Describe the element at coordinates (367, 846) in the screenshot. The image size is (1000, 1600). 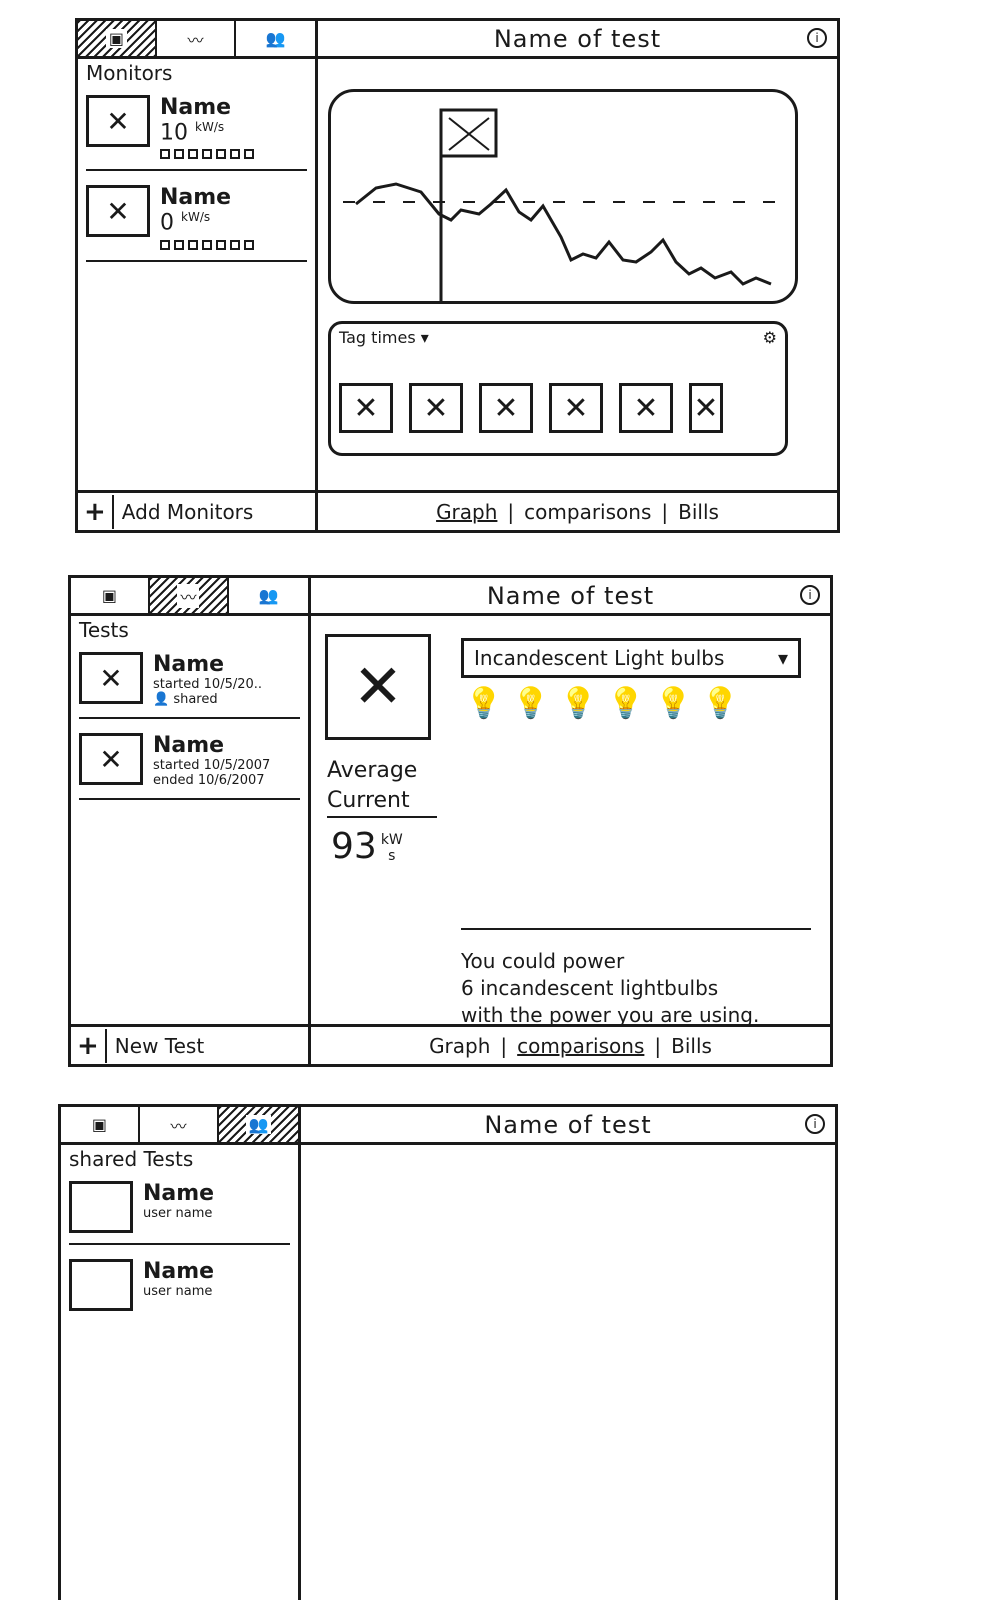
I see `average-current-value: 93 kW s` at that location.